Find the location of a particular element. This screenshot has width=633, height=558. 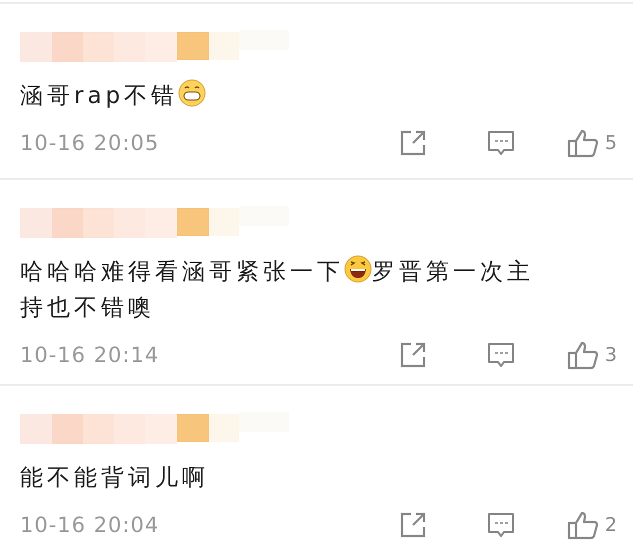

like-count: 2 is located at coordinates (610, 525).